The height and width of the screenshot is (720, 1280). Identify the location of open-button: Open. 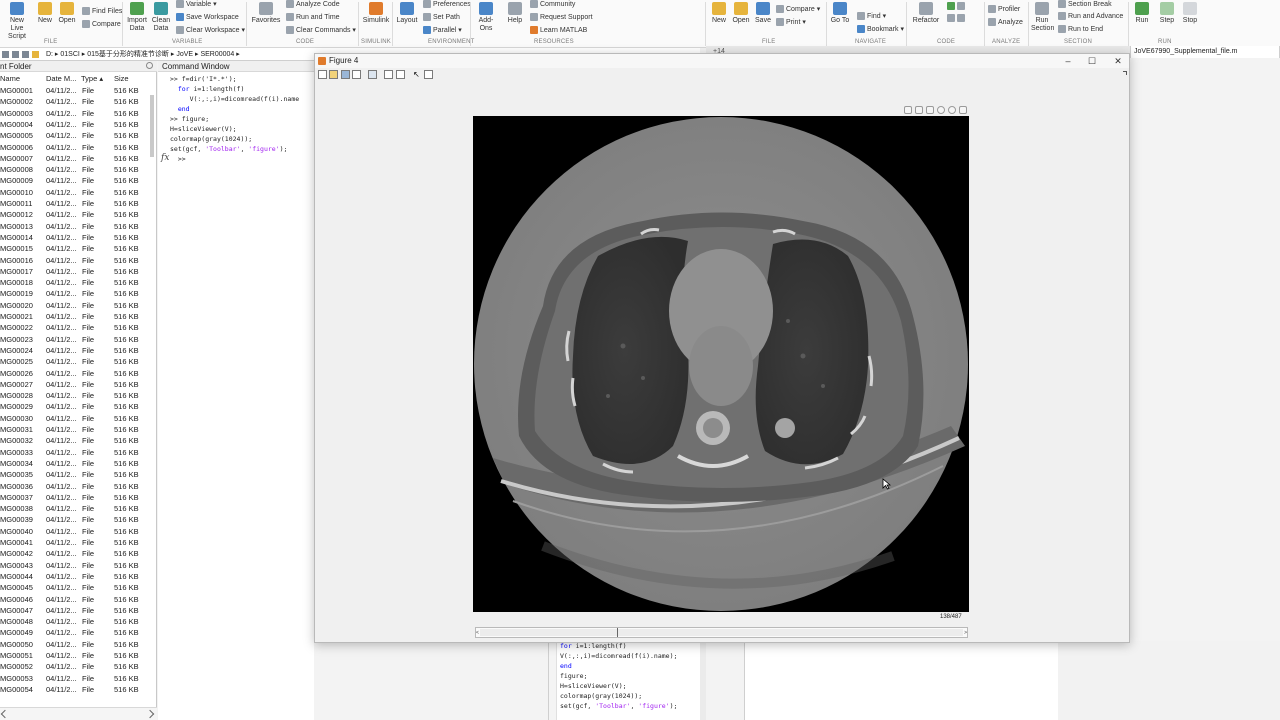
(67, 13).